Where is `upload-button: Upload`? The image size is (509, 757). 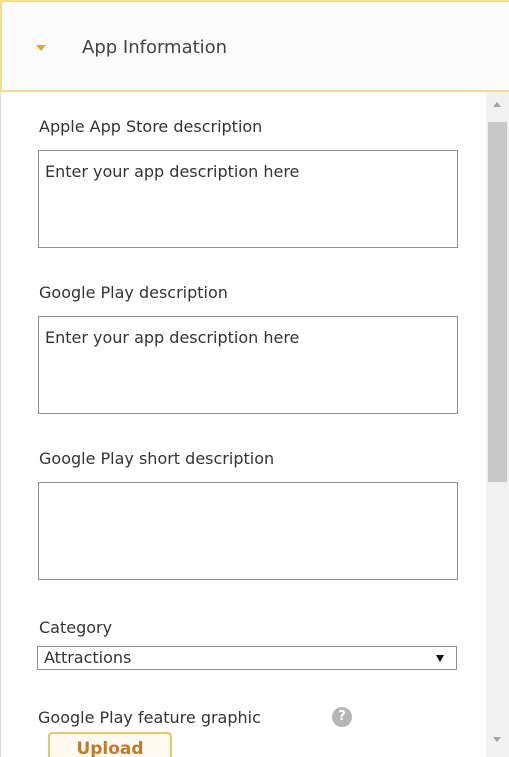
upload-button: Upload is located at coordinates (110, 744).